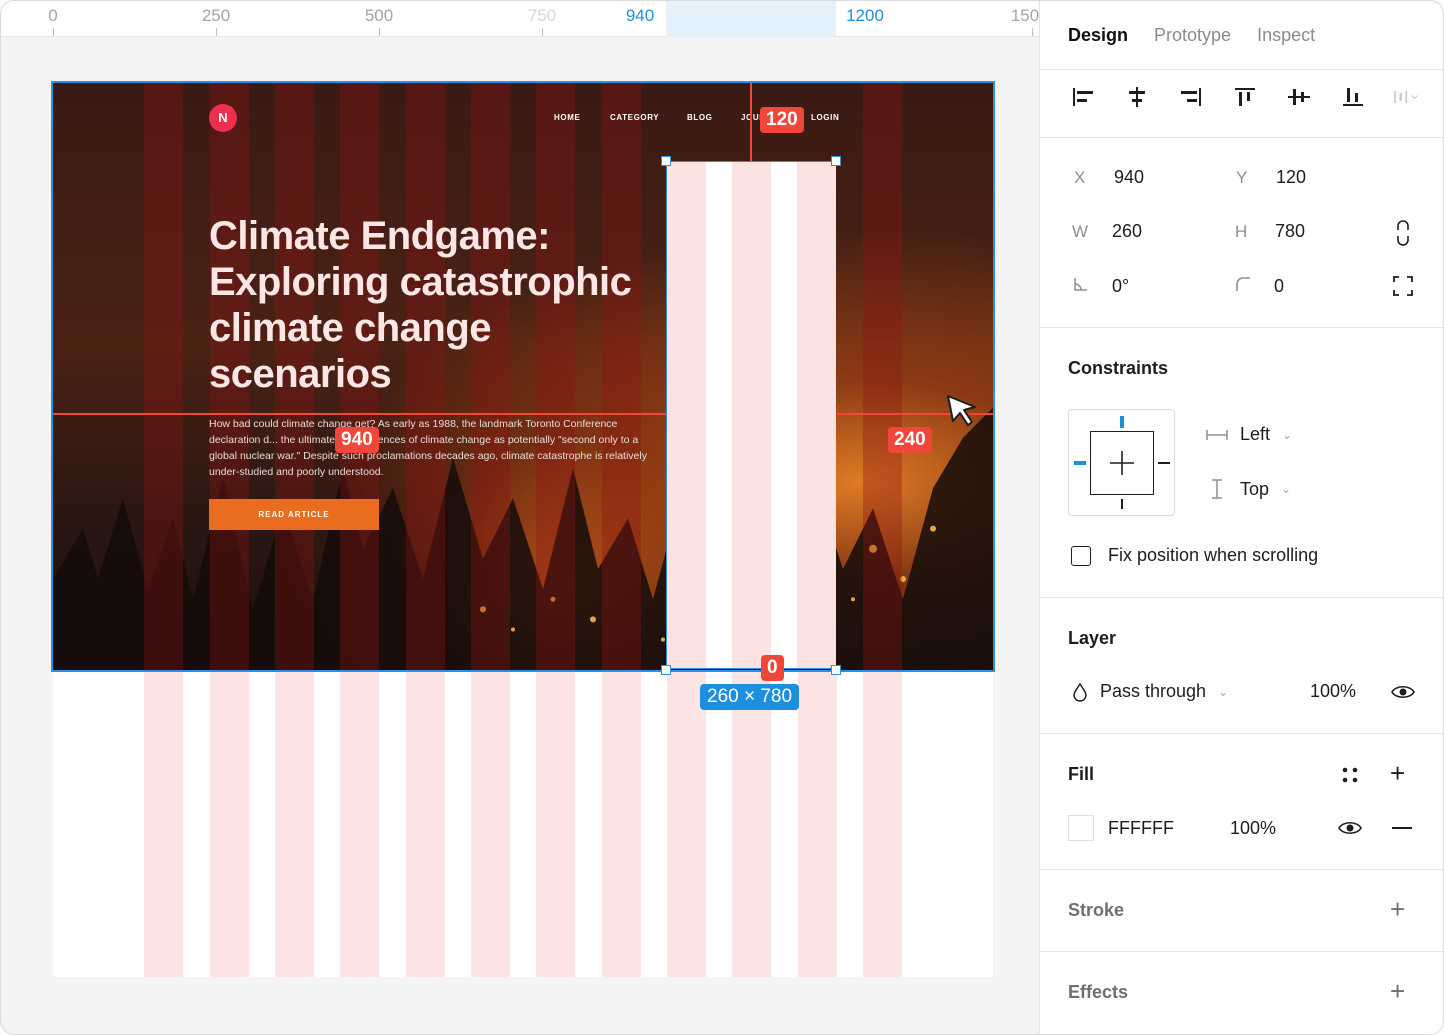 This screenshot has height=1035, width=1444. I want to click on panel-tabs: Design Prototype Inspect, so click(1191, 35).